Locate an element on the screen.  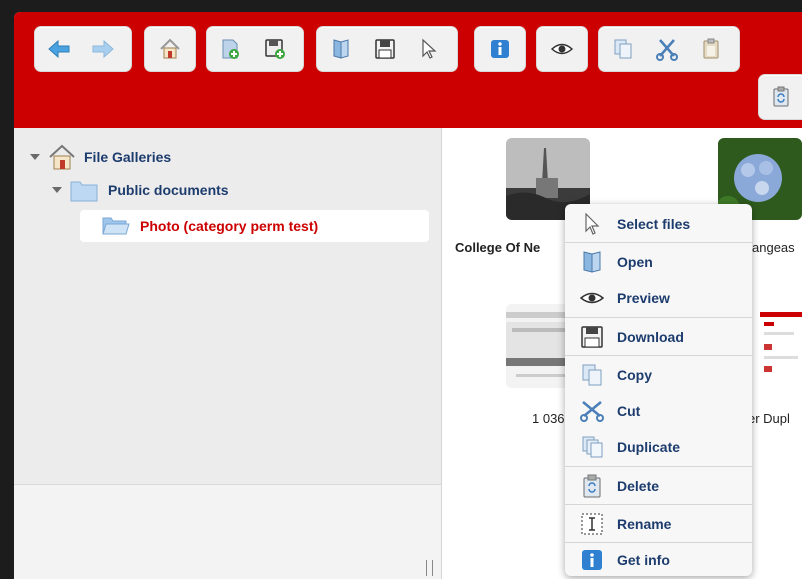
menu-item-duplicate: Duplicate is located at coordinates (658, 447).